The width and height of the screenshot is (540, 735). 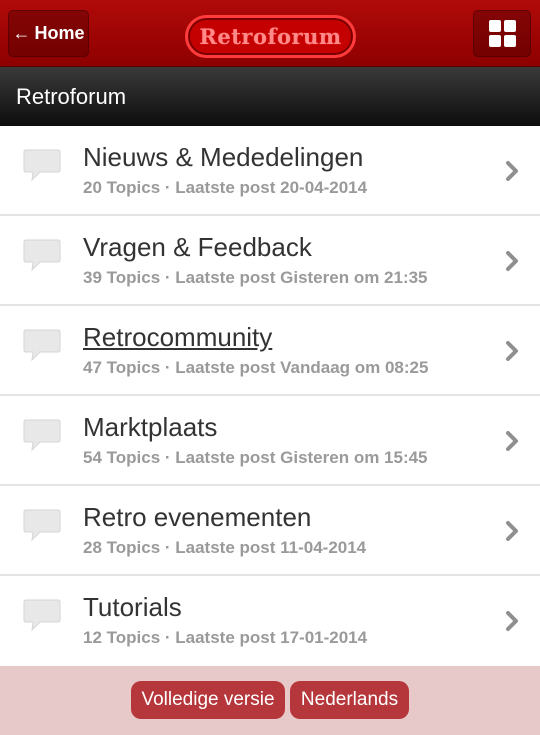 I want to click on top-bar: ← Home Retroforum, so click(x=270, y=33).